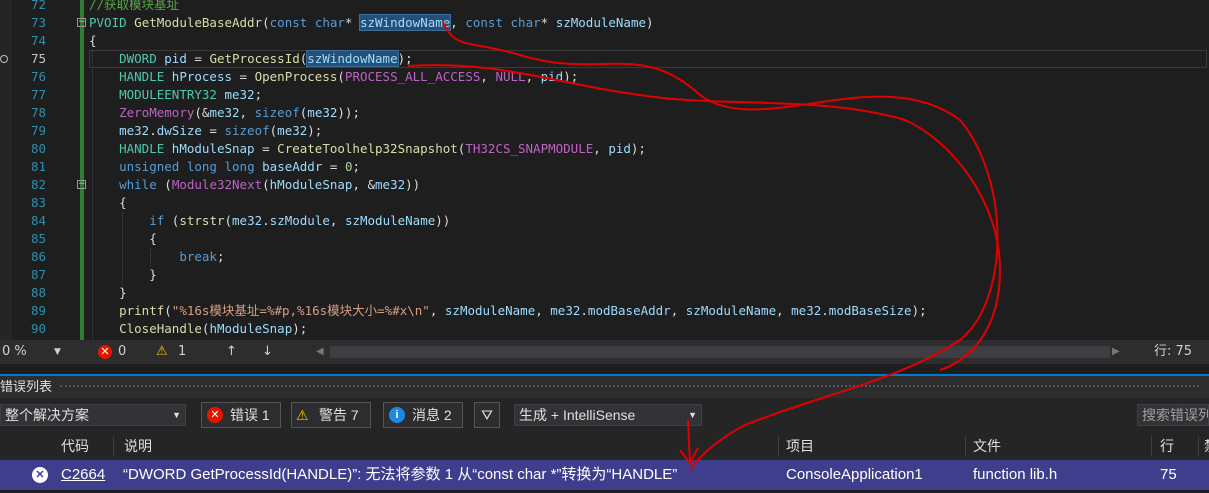  What do you see at coordinates (689, 442) in the screenshot?
I see `annotation-arrowhead-icon` at bounding box center [689, 442].